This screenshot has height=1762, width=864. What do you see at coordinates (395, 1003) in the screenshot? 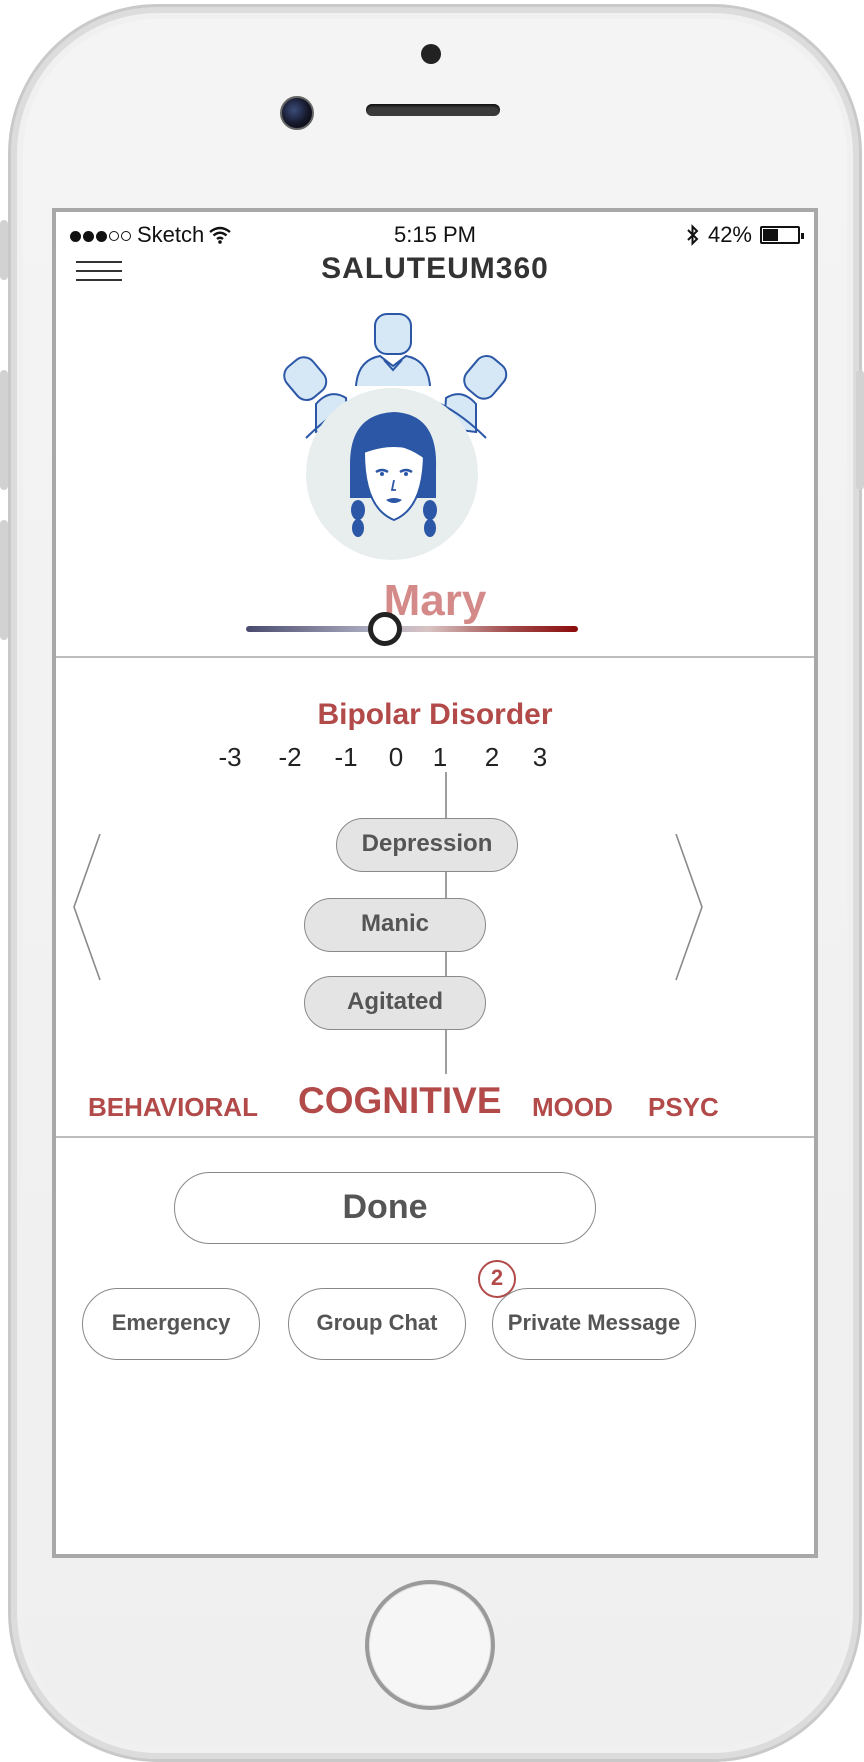
I see `symptom-pill-agitated: Agitated` at bounding box center [395, 1003].